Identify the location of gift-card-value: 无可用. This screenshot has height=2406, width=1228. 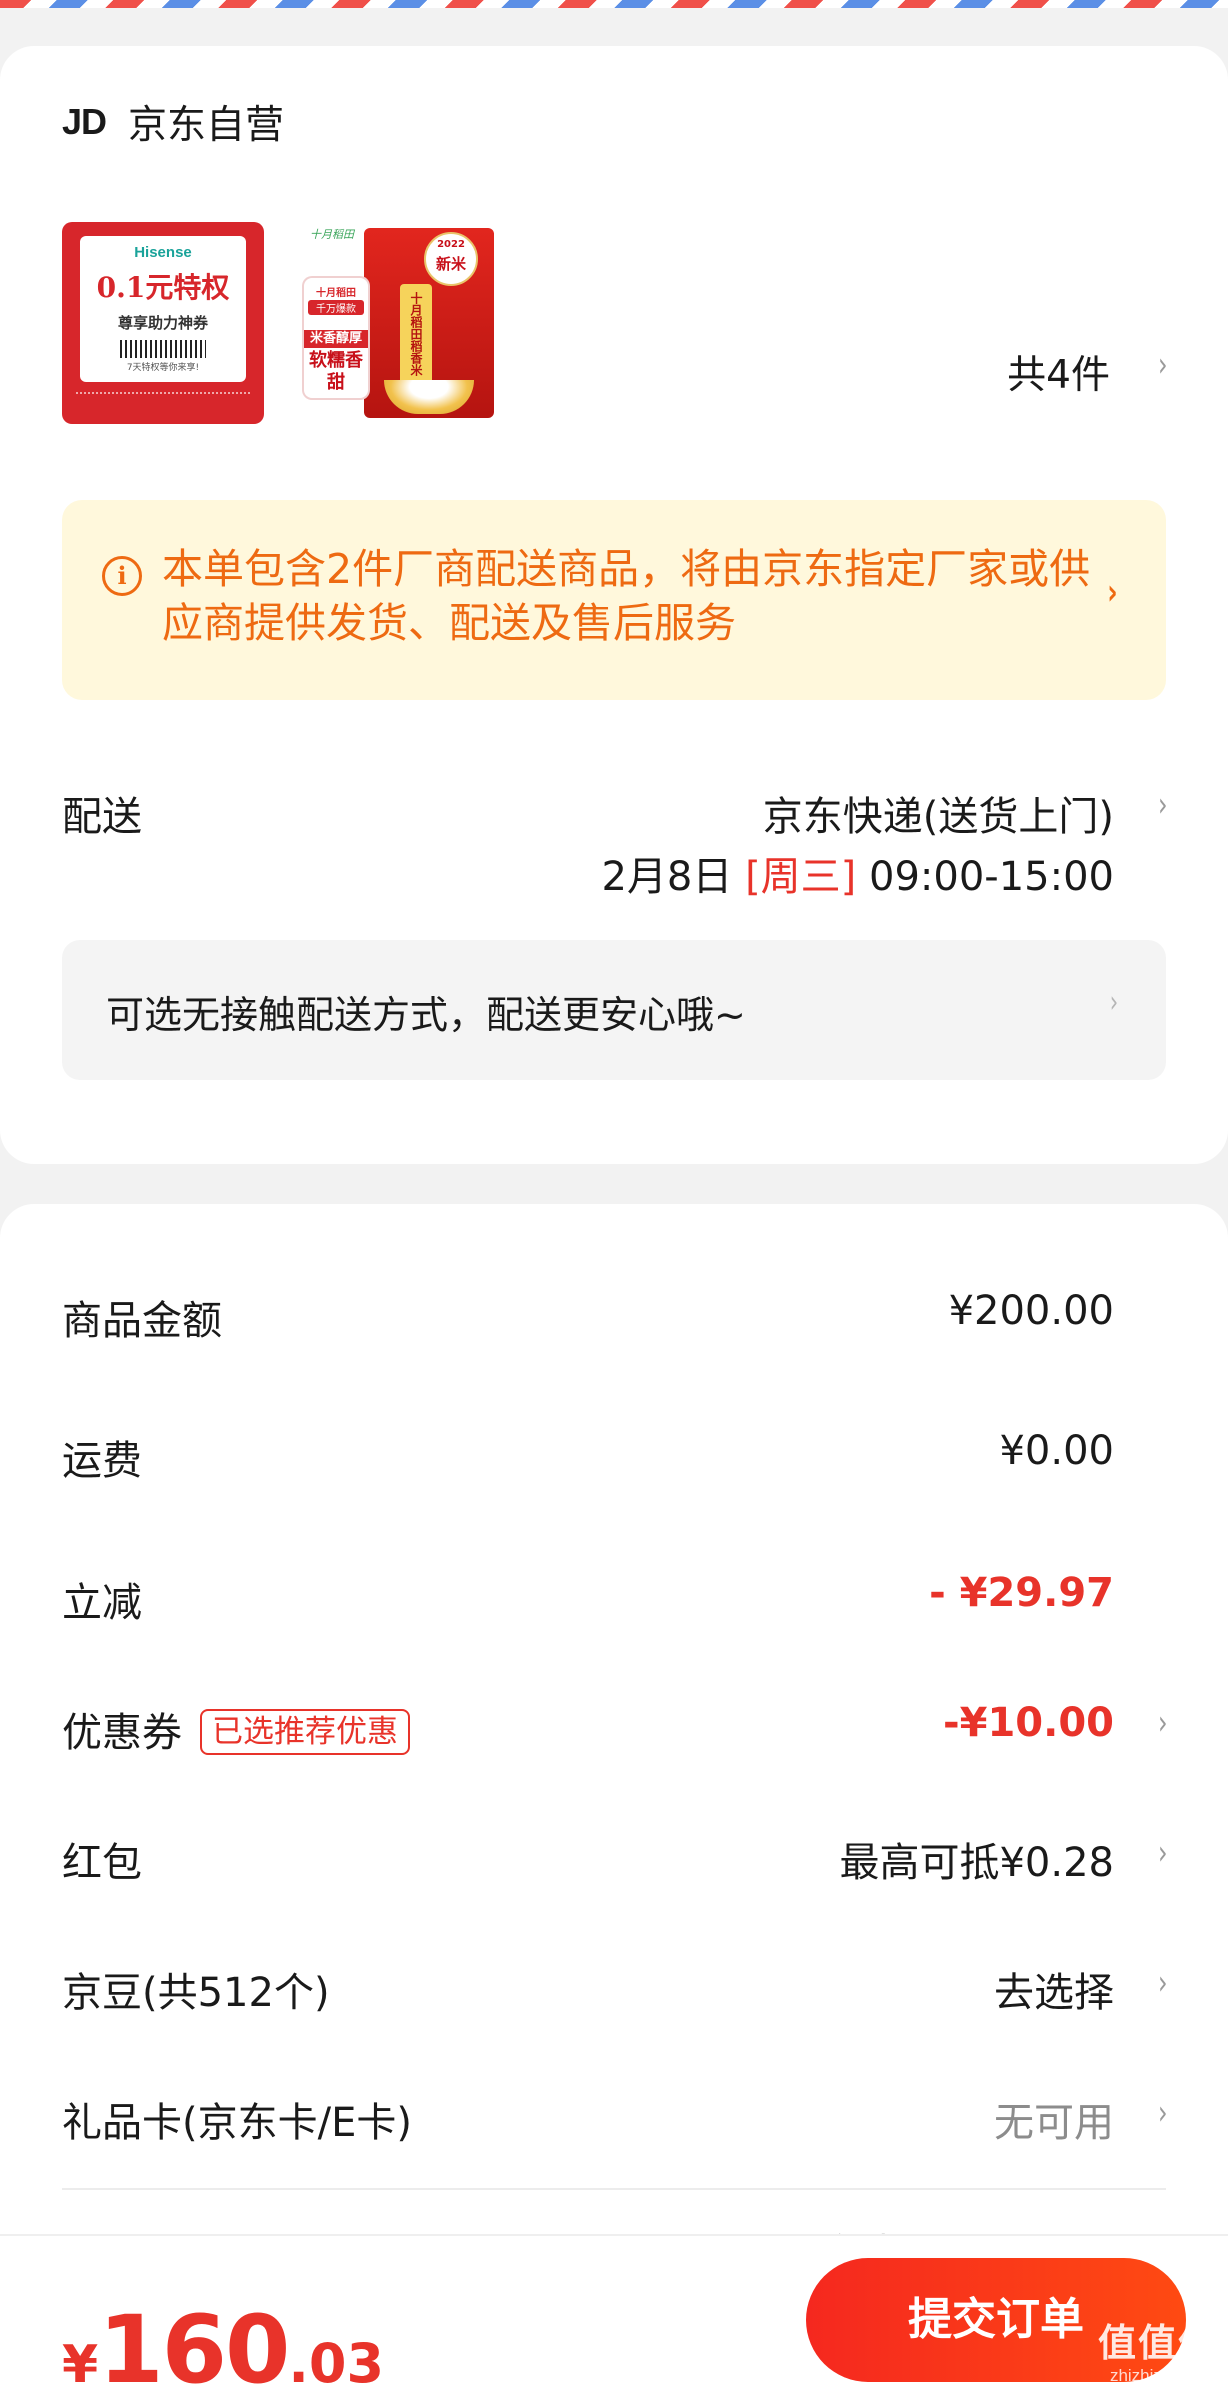
(1054, 2119).